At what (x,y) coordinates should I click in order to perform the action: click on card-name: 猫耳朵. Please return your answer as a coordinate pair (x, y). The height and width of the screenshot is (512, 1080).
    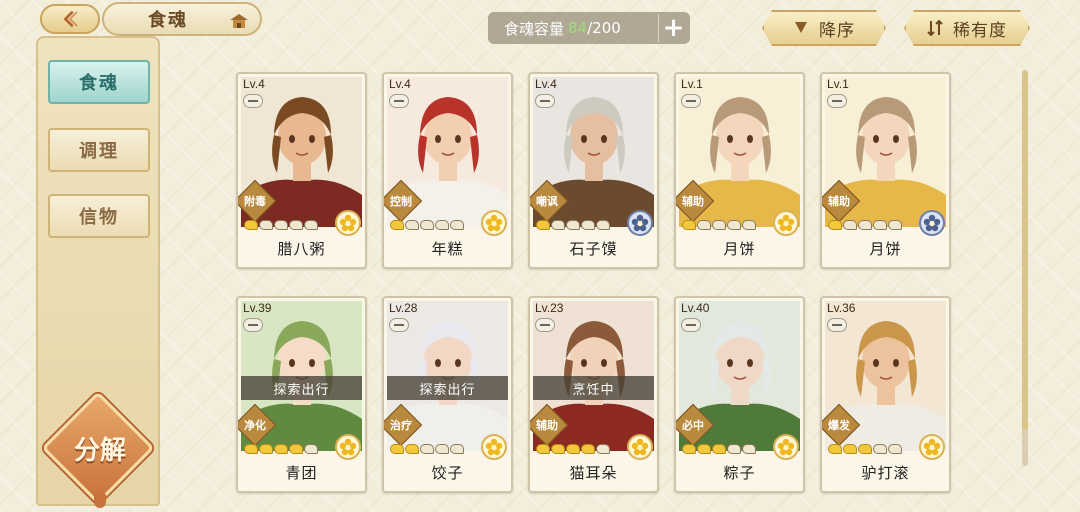
    Looking at the image, I should click on (593, 473).